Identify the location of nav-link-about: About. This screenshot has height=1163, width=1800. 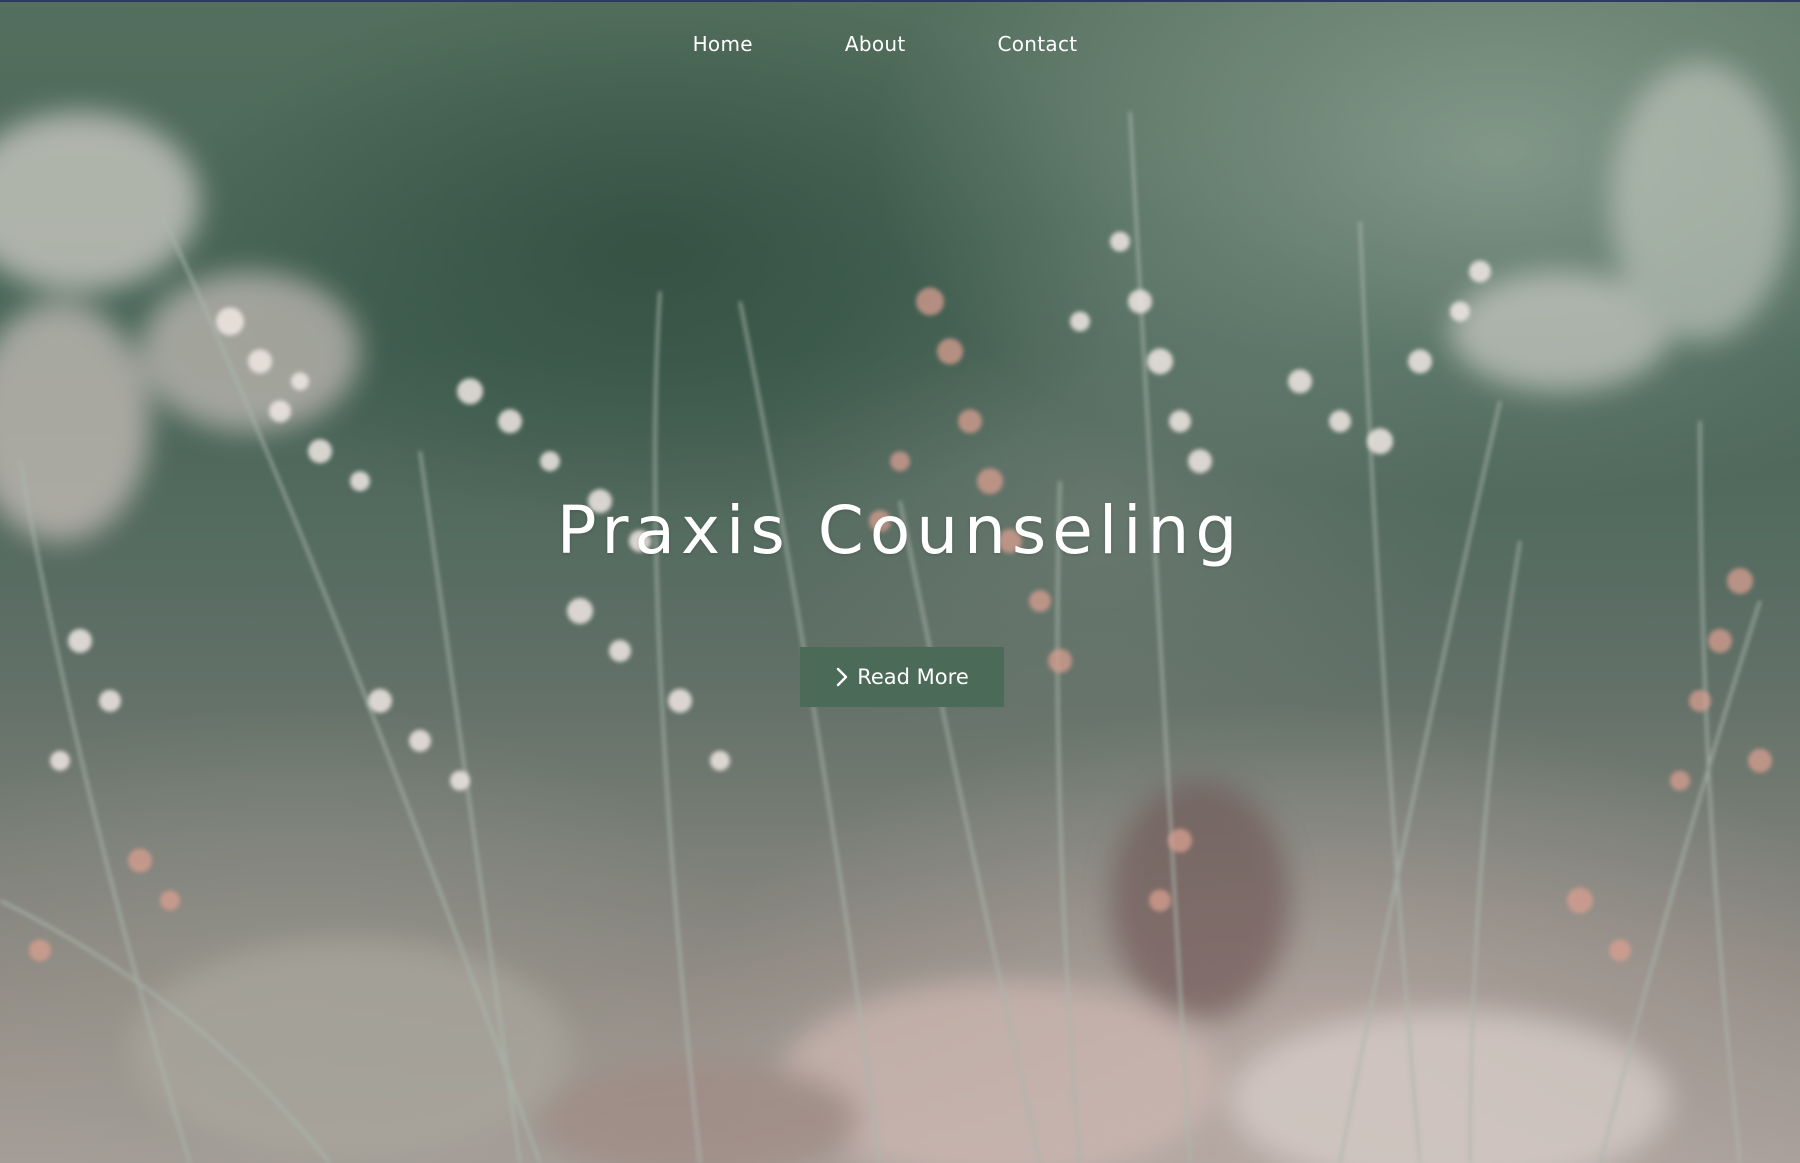
(875, 44).